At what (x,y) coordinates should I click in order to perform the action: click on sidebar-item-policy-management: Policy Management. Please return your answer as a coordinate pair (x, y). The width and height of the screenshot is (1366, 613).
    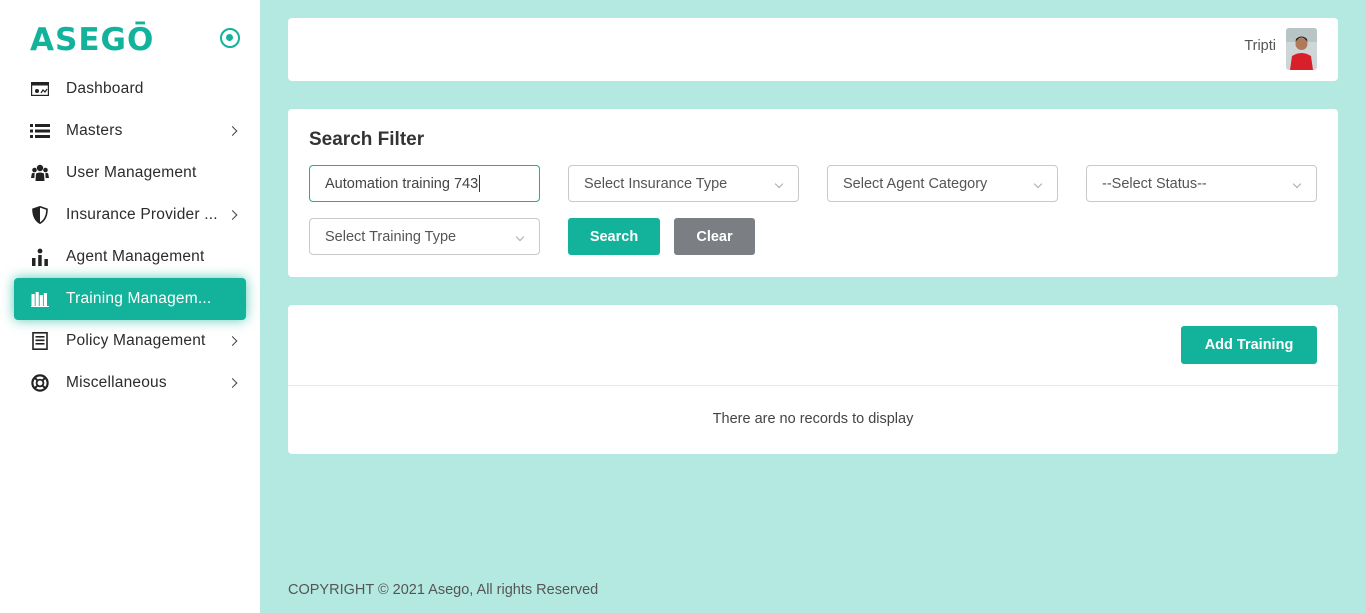
    Looking at the image, I should click on (130, 341).